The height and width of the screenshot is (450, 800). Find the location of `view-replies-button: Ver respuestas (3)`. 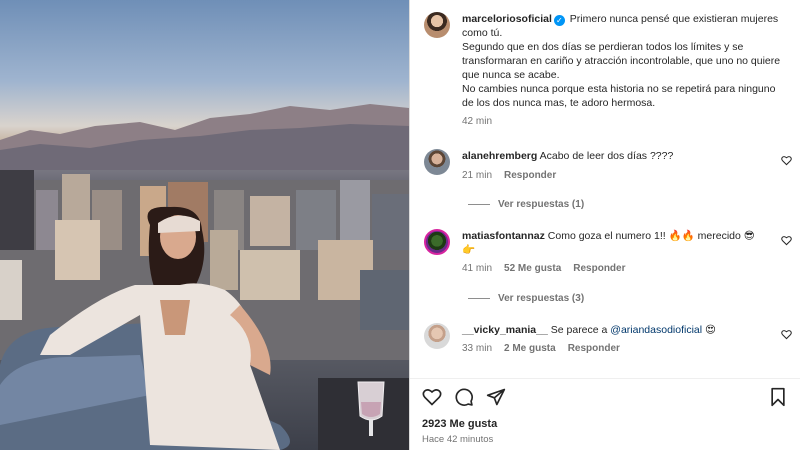

view-replies-button: Ver respuestas (3) is located at coordinates (526, 298).